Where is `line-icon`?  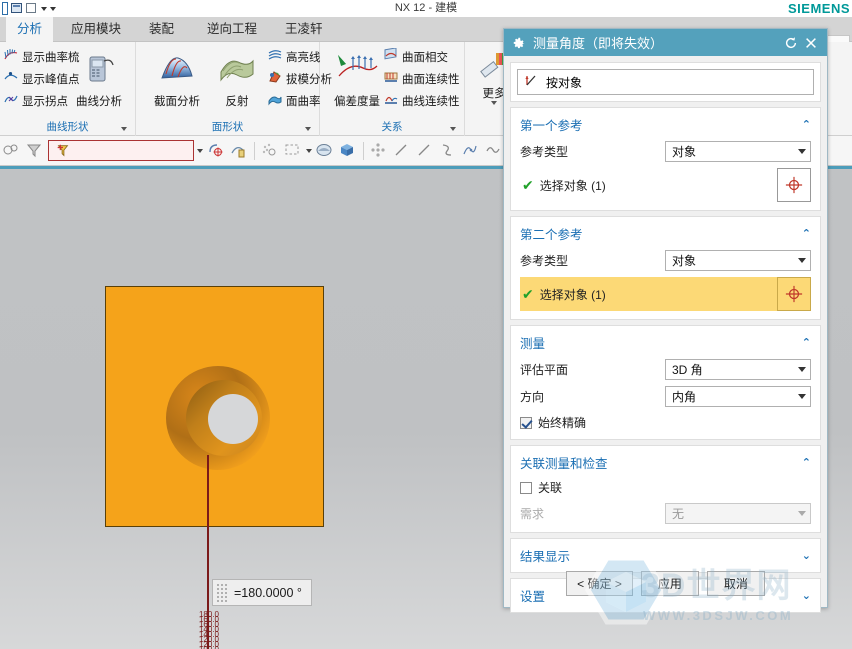 line-icon is located at coordinates (402, 151).